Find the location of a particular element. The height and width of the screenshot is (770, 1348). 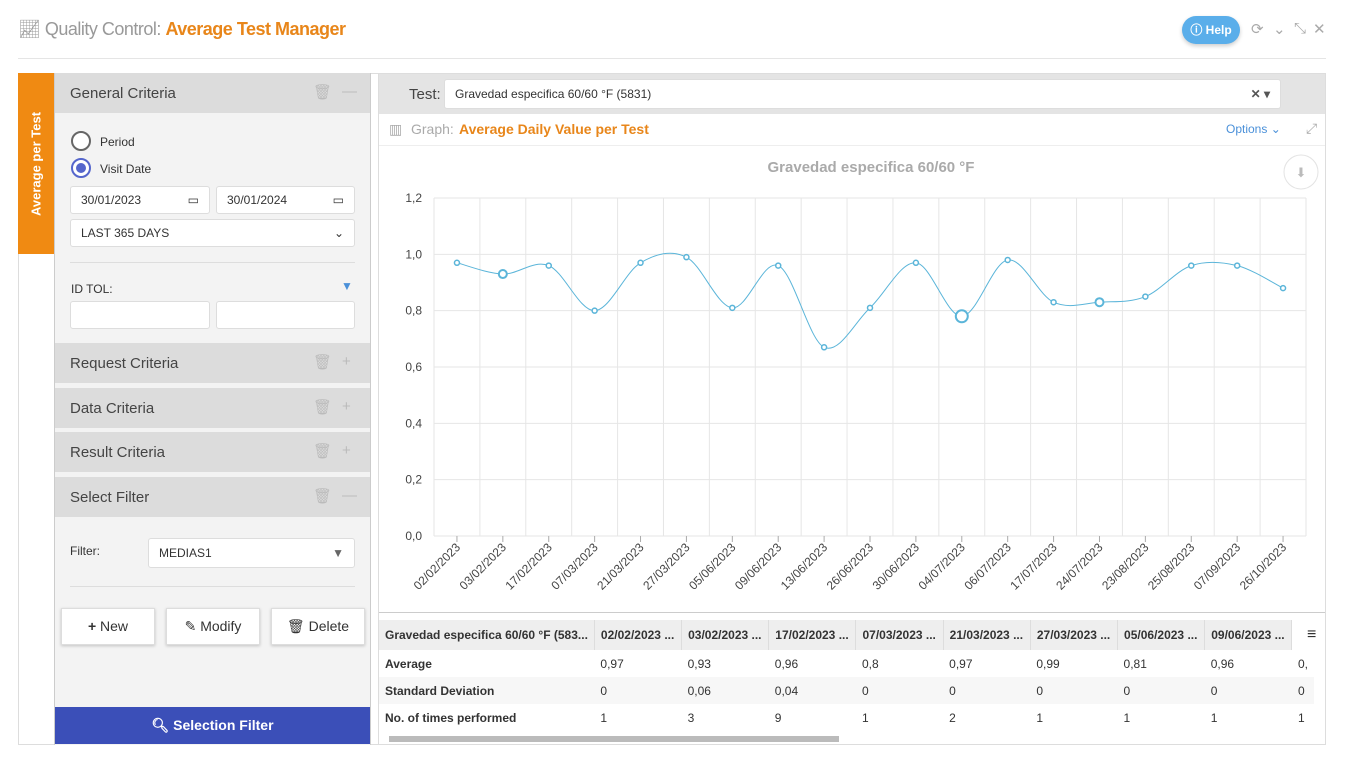

close-icon: ✕ is located at coordinates (1319, 29).